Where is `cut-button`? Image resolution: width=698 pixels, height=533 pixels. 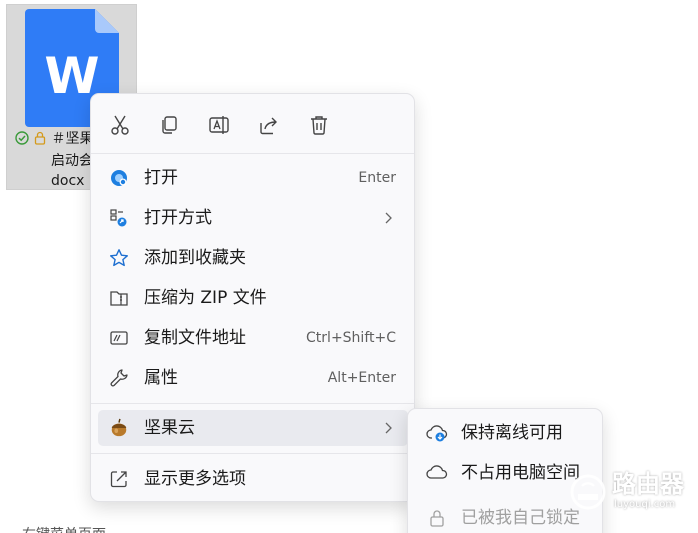 cut-button is located at coordinates (120, 125).